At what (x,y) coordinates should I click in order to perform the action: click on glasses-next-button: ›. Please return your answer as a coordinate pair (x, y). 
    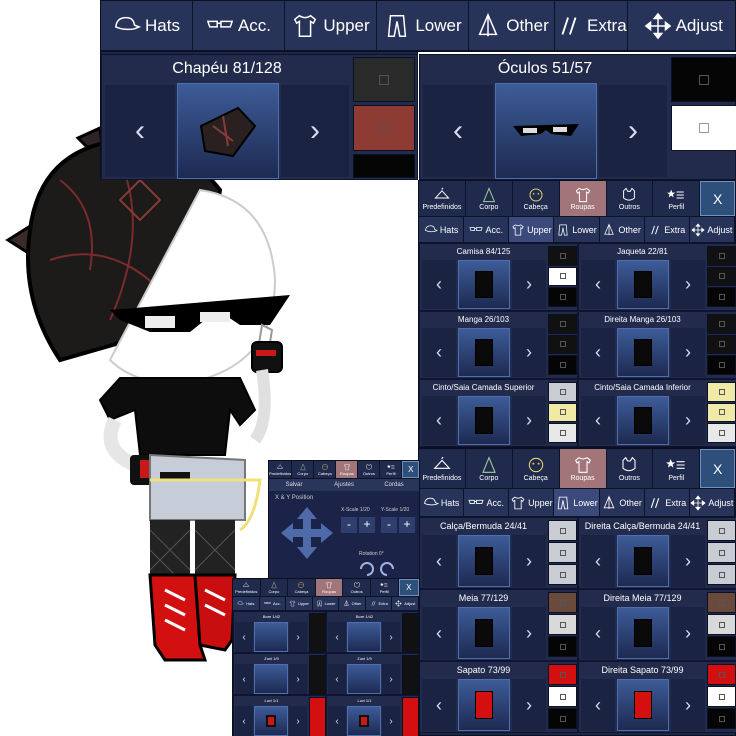
    Looking at the image, I should click on (633, 131).